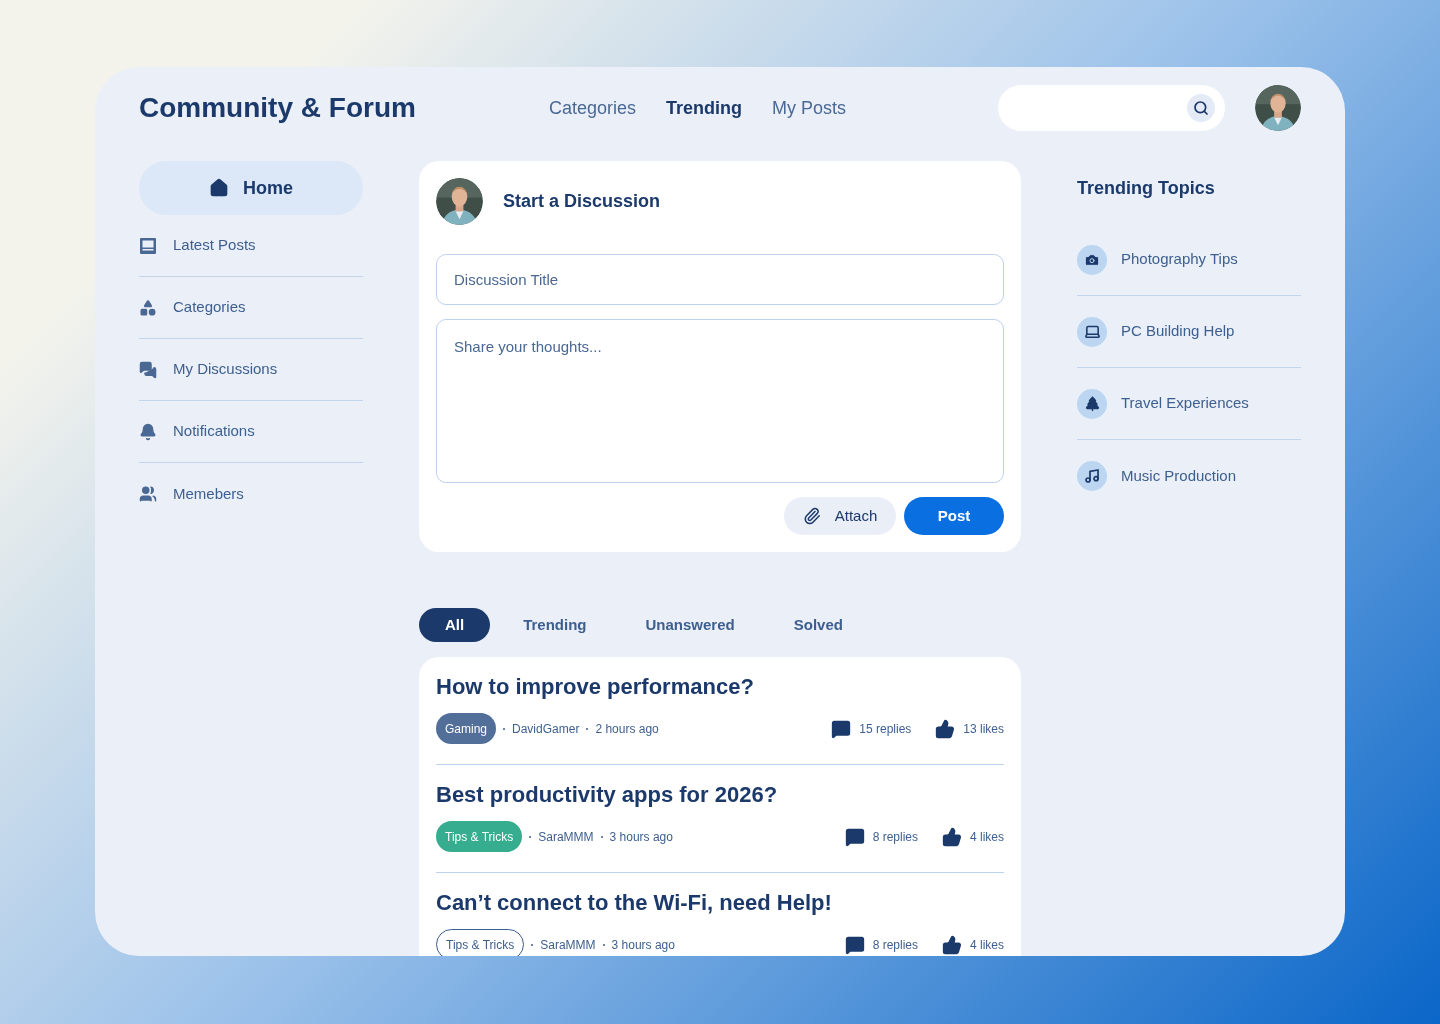 This screenshot has height=1024, width=1440. Describe the element at coordinates (148, 245) in the screenshot. I see `list-icon` at that location.